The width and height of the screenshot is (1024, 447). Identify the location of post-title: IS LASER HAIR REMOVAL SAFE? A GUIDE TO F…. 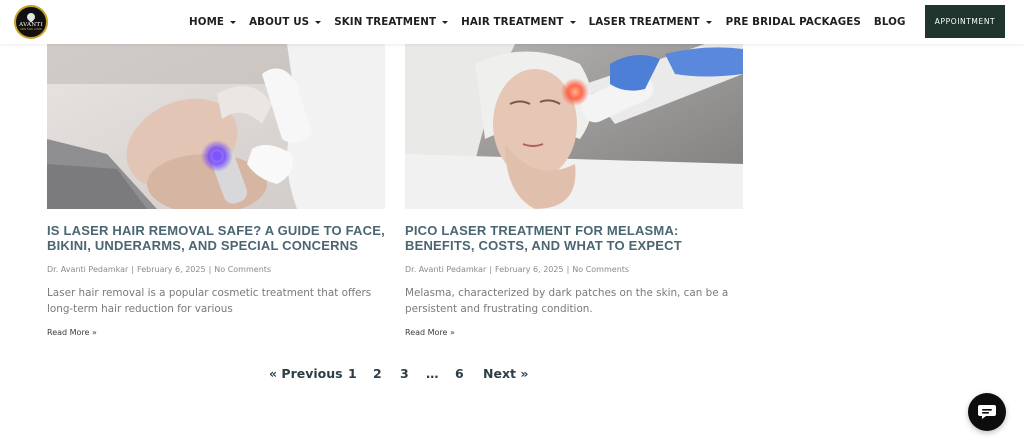
(216, 238).